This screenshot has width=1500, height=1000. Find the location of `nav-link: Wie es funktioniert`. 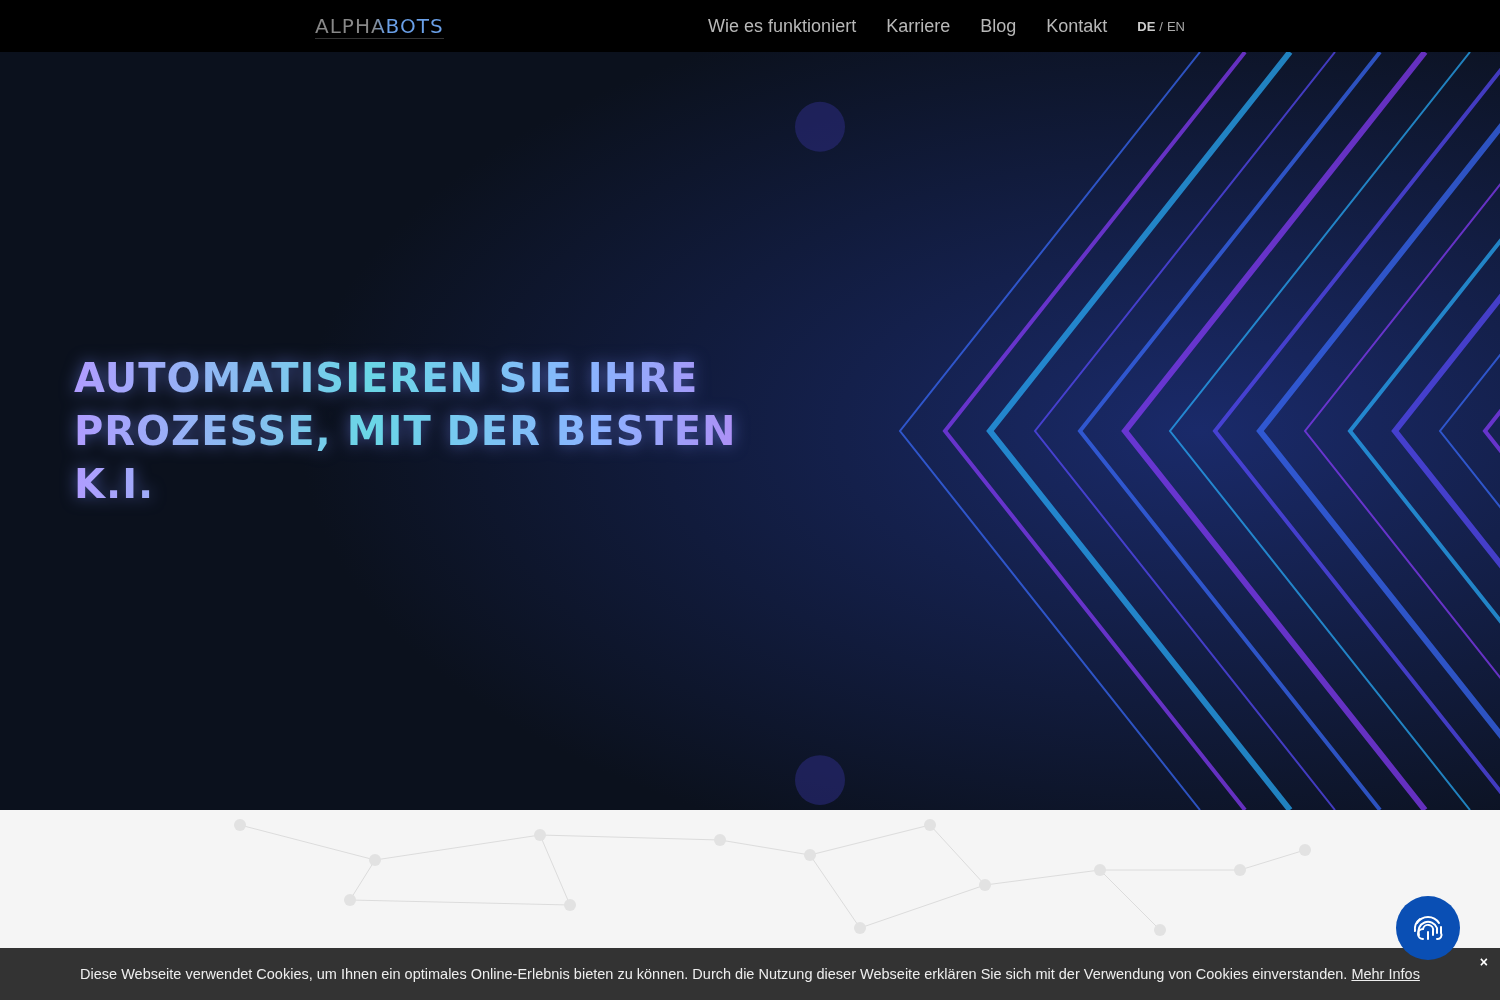

nav-link: Wie es funktioniert is located at coordinates (782, 26).